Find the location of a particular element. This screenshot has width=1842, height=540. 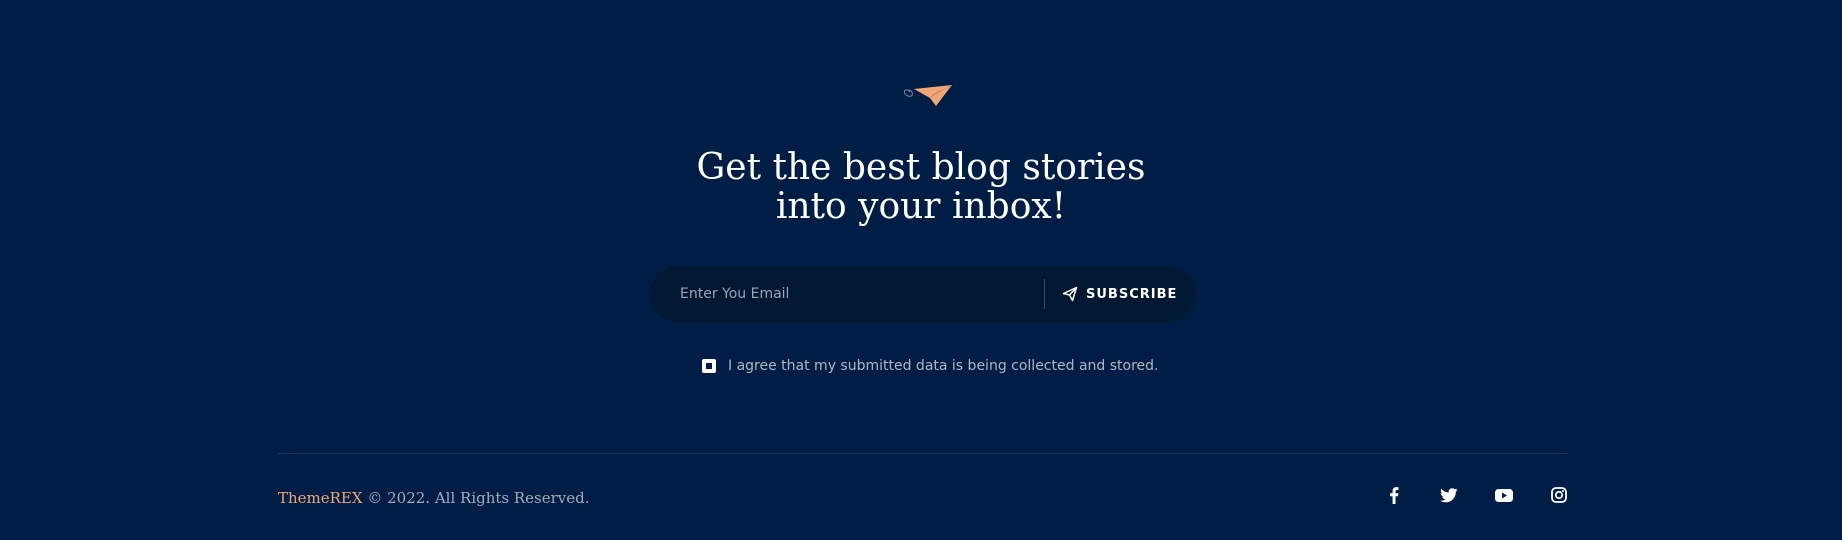

copyright-text: © 2022. All Rights Reserved. is located at coordinates (476, 498).